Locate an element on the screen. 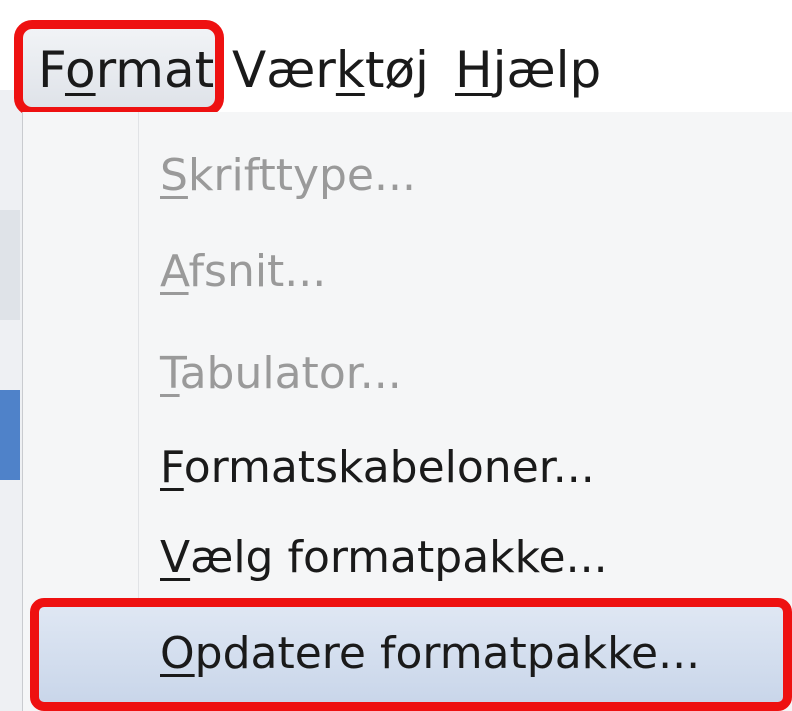 Image resolution: width=792 pixels, height=711 pixels. menu-item-skrifttype-accesskey: S is located at coordinates (174, 175).